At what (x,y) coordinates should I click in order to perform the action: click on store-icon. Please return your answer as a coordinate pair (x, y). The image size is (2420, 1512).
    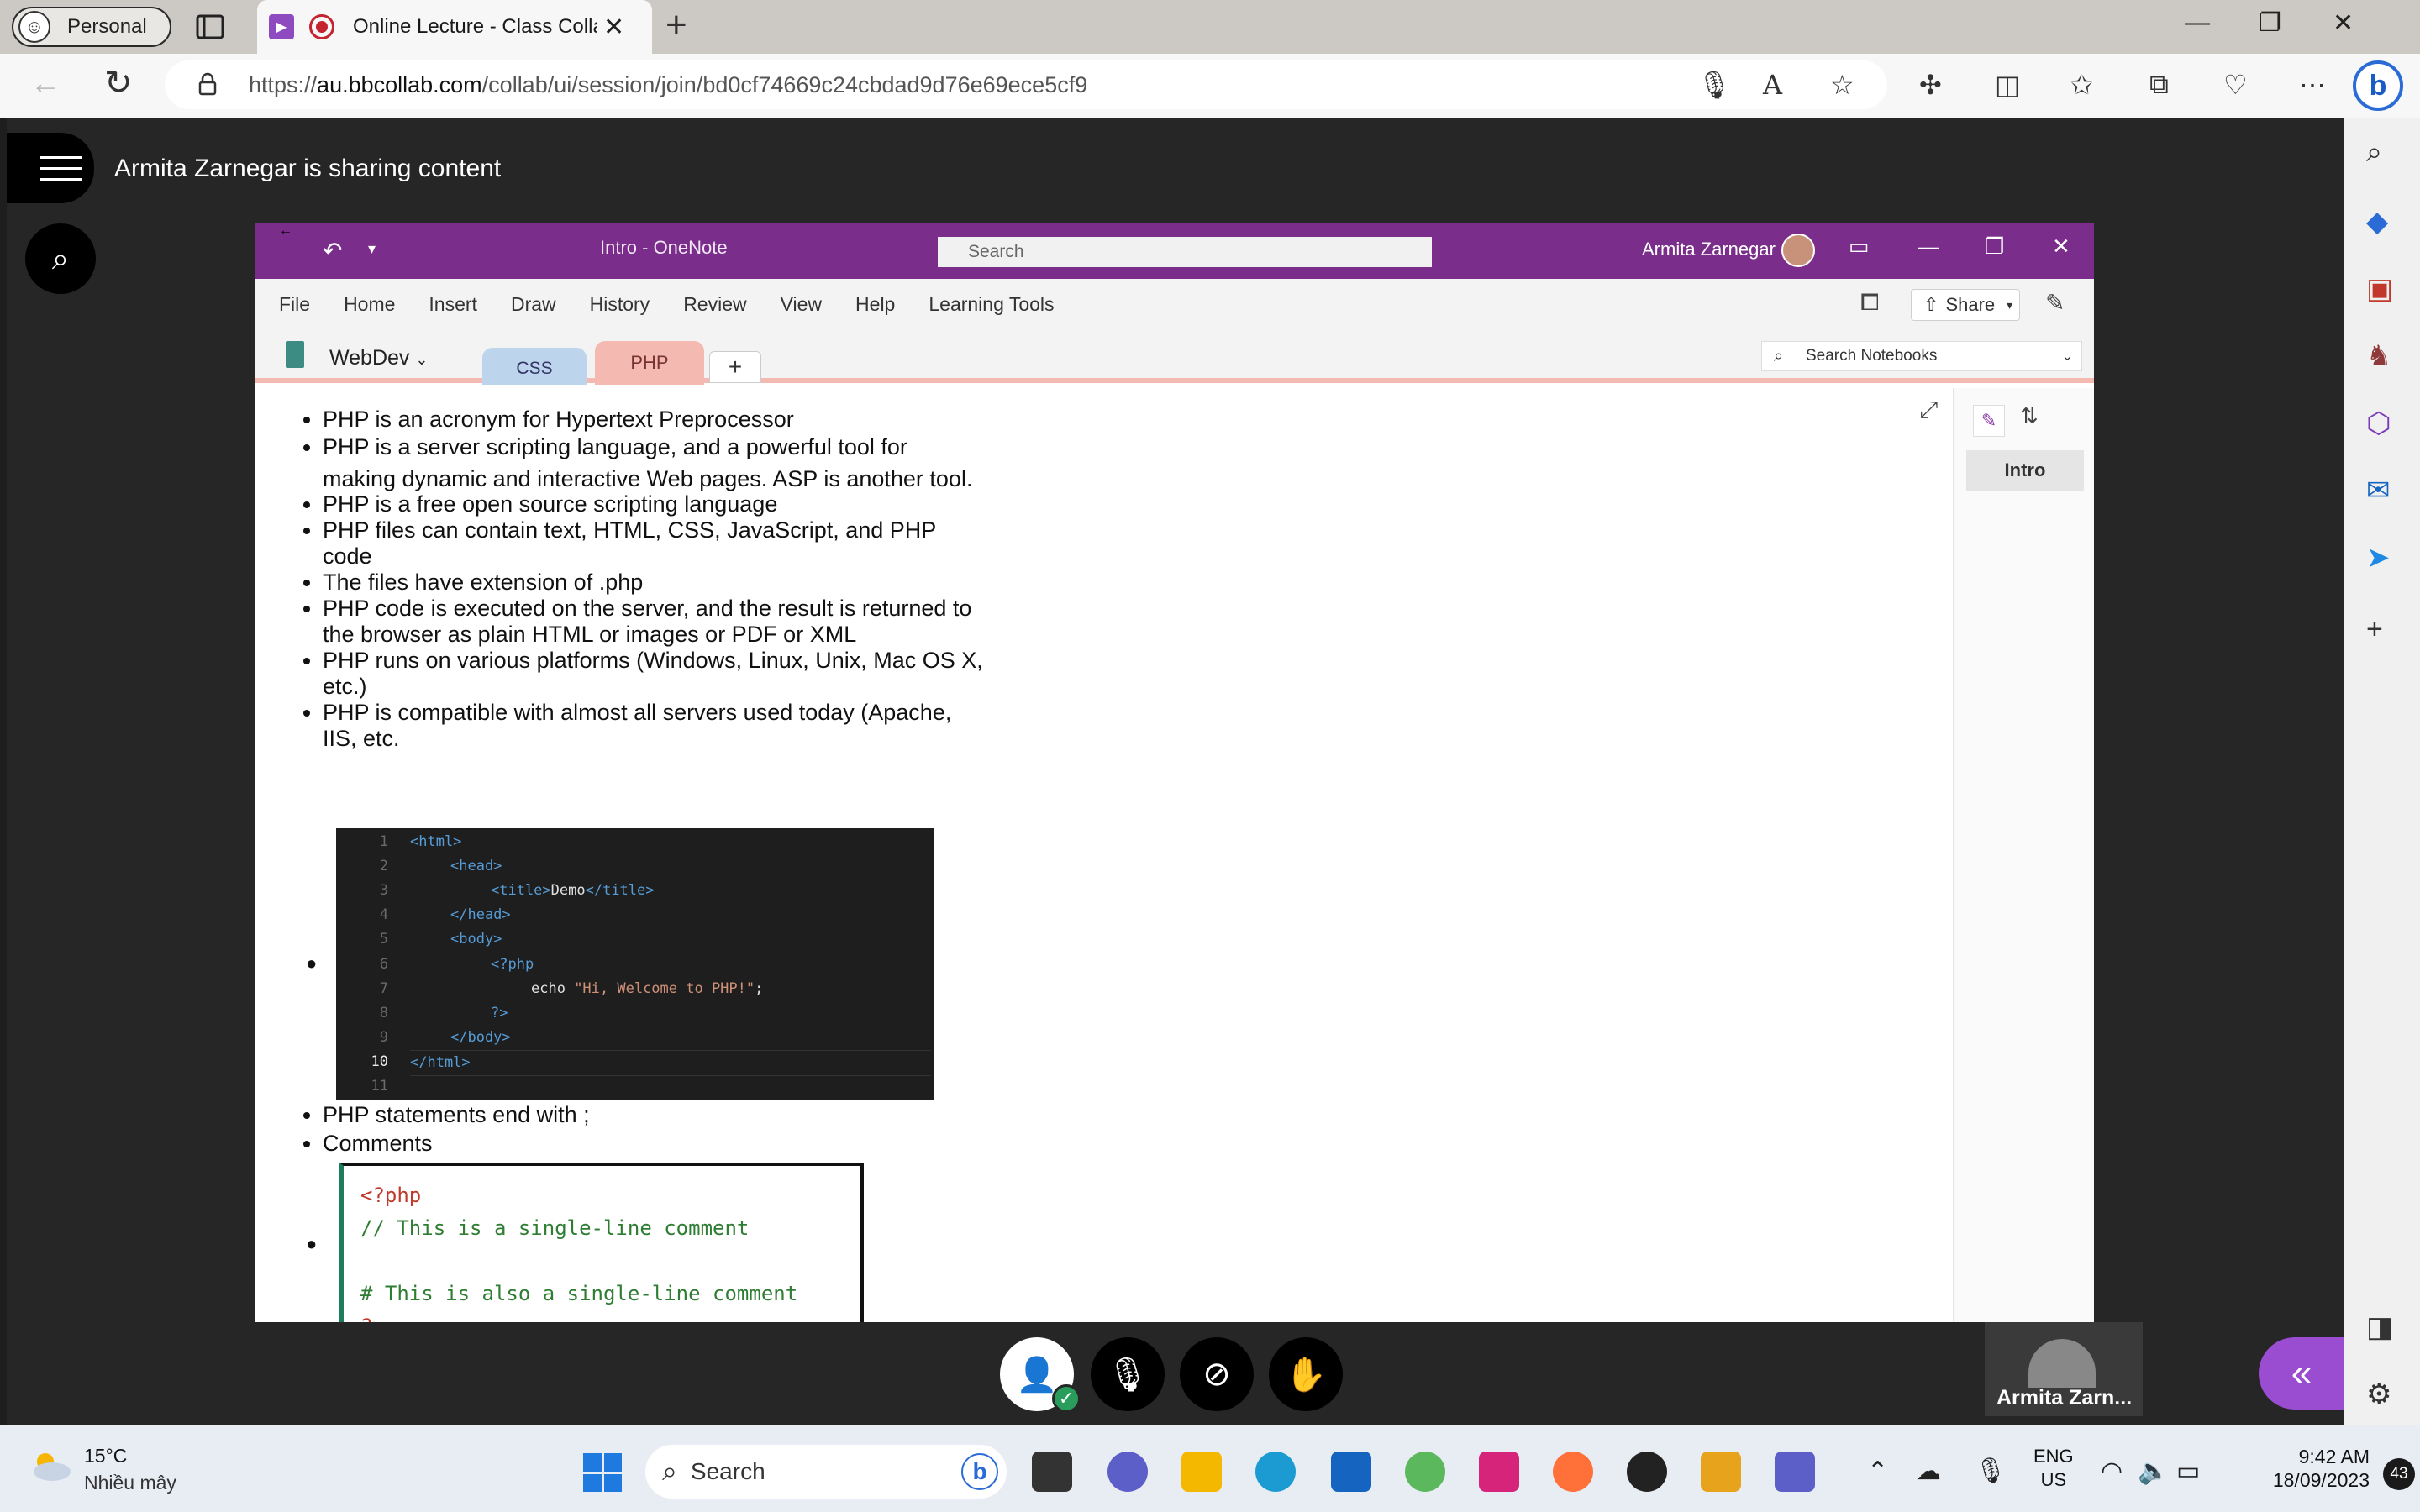
    Looking at the image, I should click on (1351, 1472).